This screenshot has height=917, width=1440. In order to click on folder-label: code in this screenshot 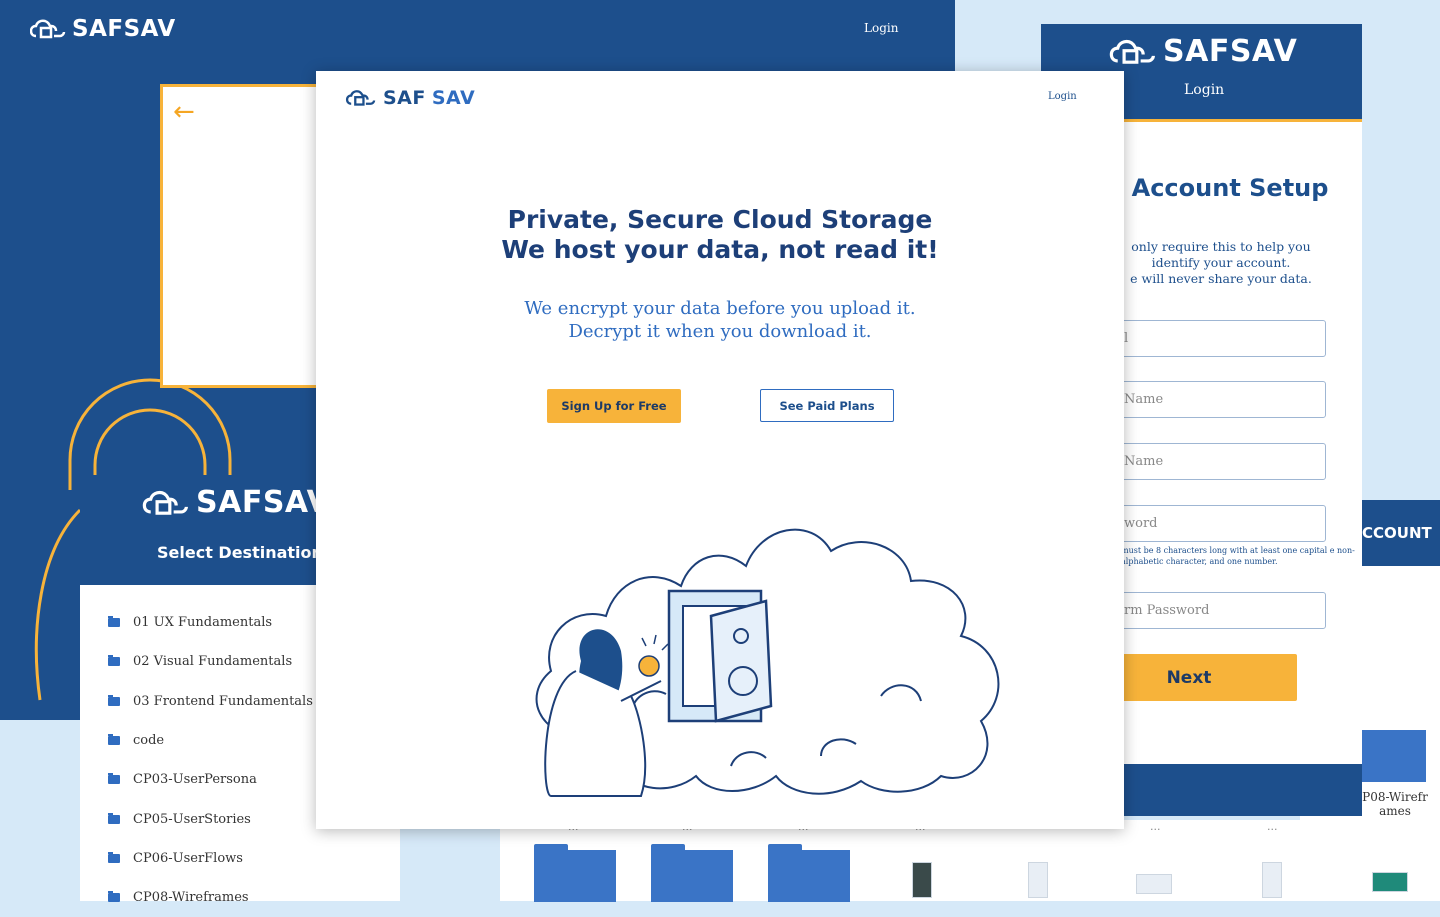, I will do `click(149, 741)`.